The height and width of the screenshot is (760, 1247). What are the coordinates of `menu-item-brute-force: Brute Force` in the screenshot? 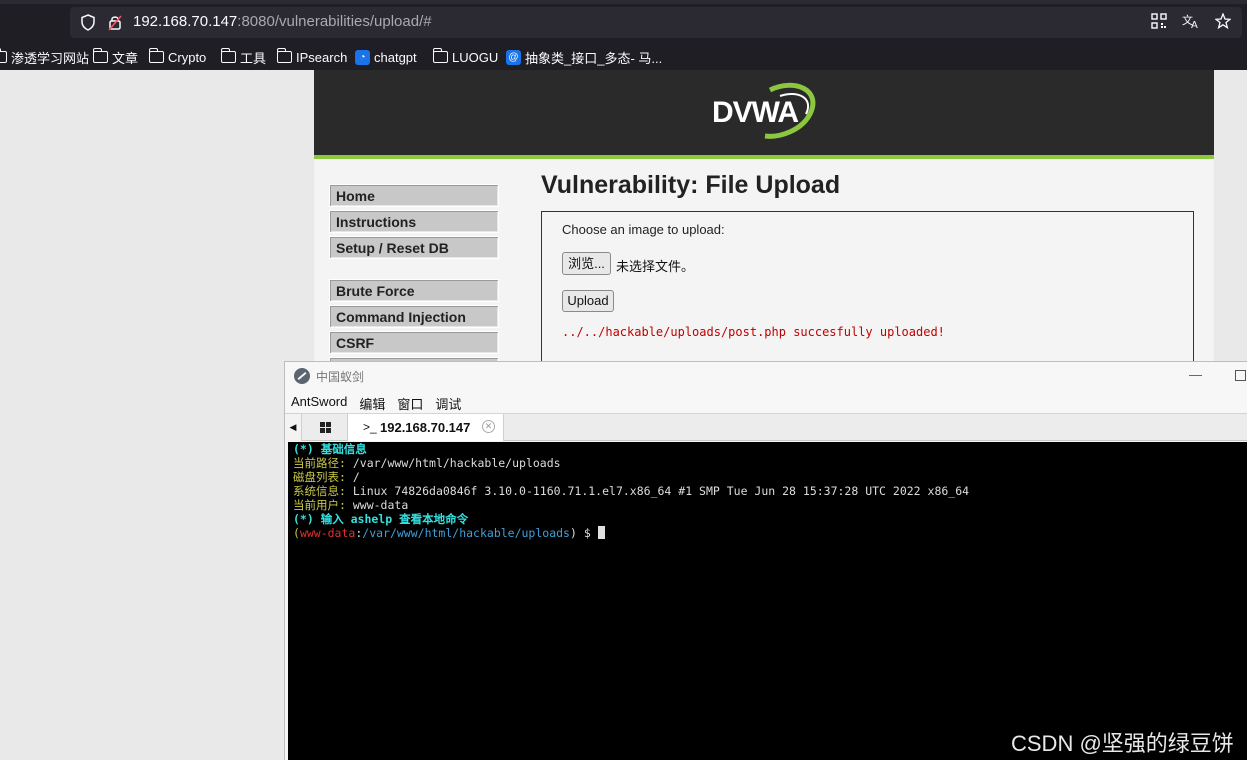 It's located at (414, 290).